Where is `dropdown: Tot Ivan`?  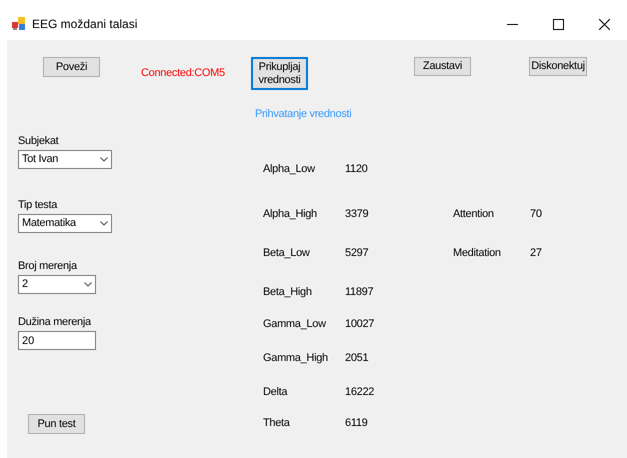 dropdown: Tot Ivan is located at coordinates (65, 159).